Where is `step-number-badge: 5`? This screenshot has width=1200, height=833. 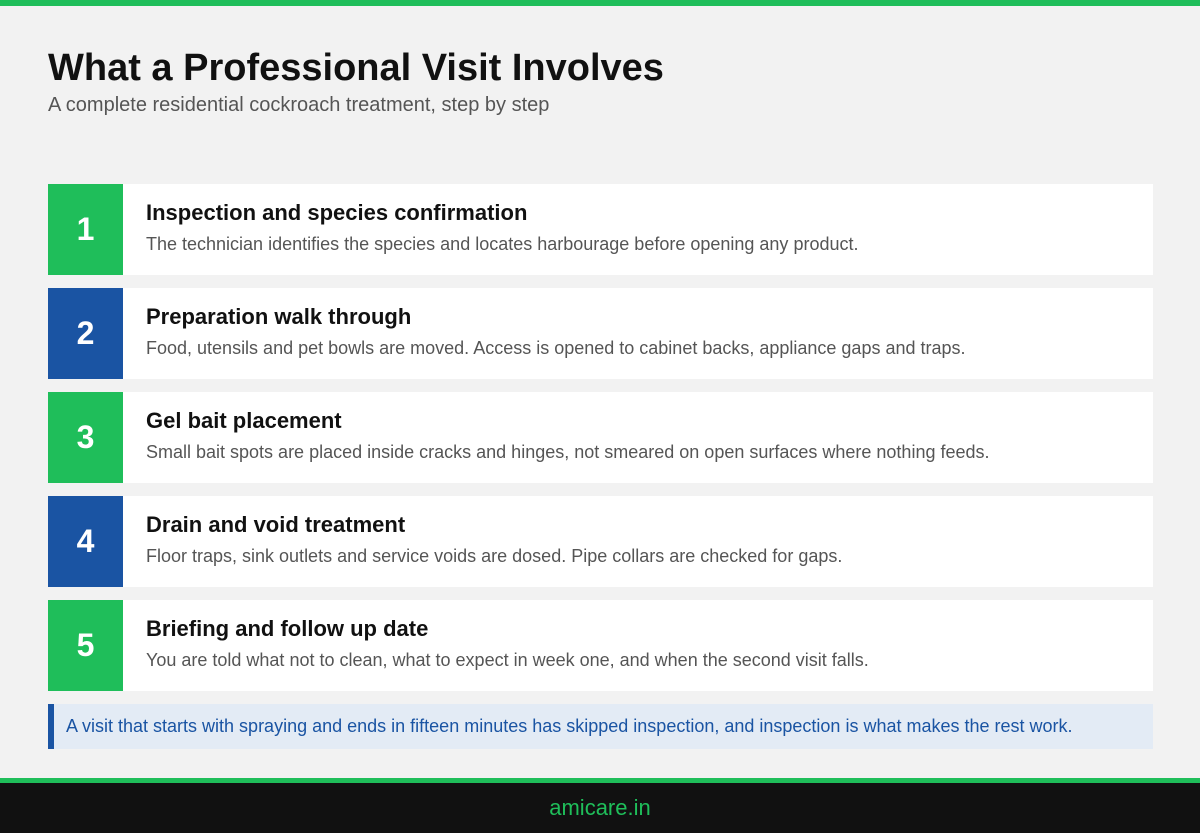
step-number-badge: 5 is located at coordinates (85, 645).